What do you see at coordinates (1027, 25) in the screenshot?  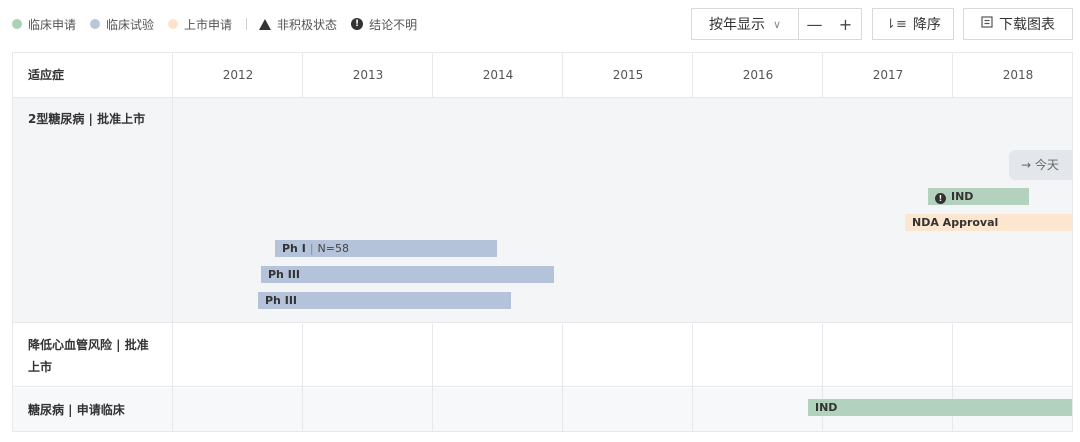 I see `download-label: 下载图表` at bounding box center [1027, 25].